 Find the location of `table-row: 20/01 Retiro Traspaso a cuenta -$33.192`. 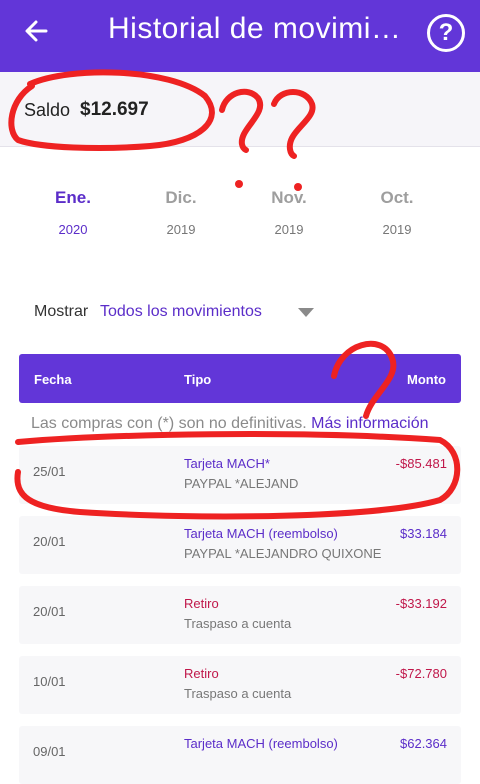

table-row: 20/01 Retiro Traspaso a cuenta -$33.192 is located at coordinates (240, 615).